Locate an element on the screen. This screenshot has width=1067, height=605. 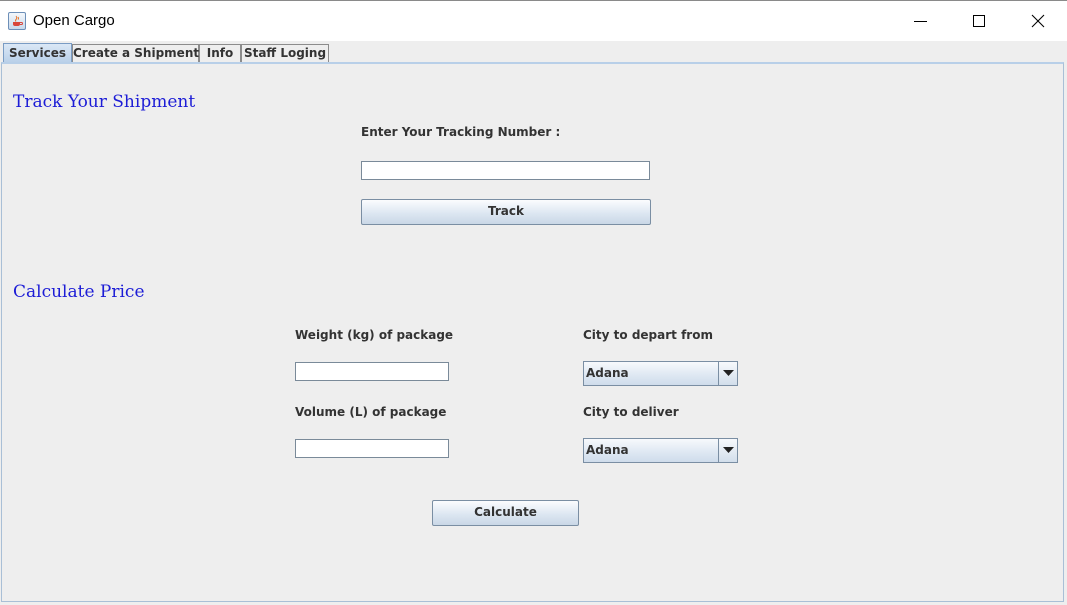
calculate-price-title: Calculate Price is located at coordinates (79, 292).